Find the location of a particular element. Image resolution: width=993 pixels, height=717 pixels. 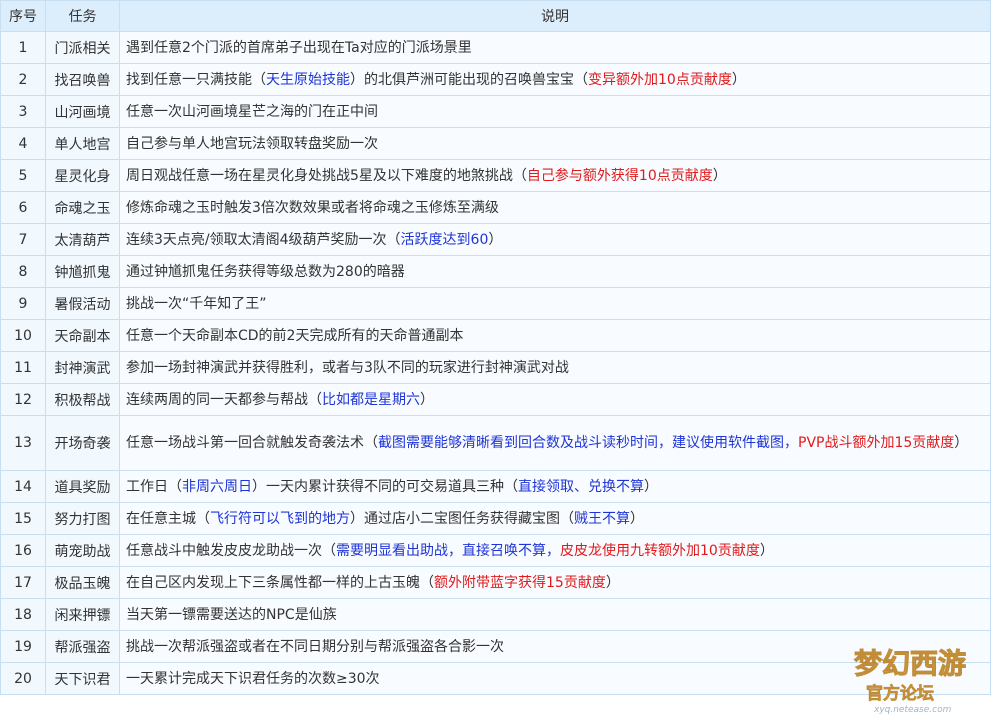

column-header-num: 序号 is located at coordinates (23, 16).